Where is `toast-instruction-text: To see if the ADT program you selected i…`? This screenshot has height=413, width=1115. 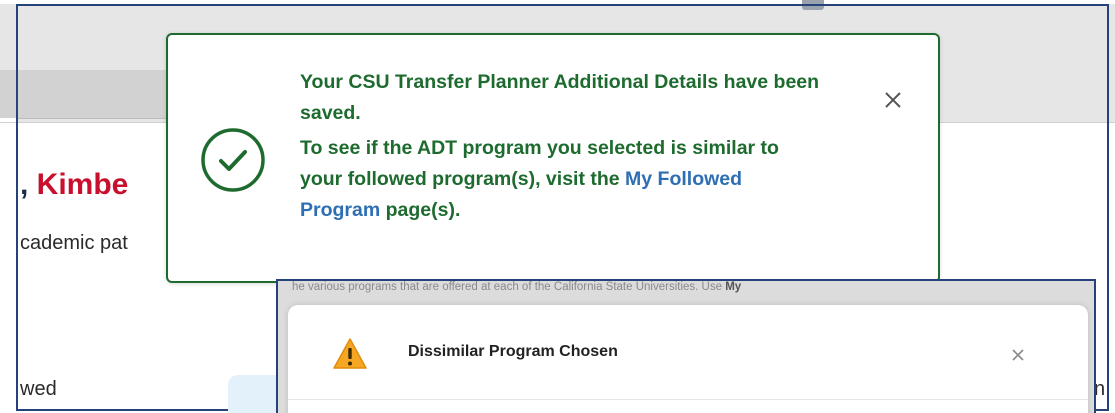
toast-instruction-text: To see if the ADT program you selected i… is located at coordinates (560, 179).